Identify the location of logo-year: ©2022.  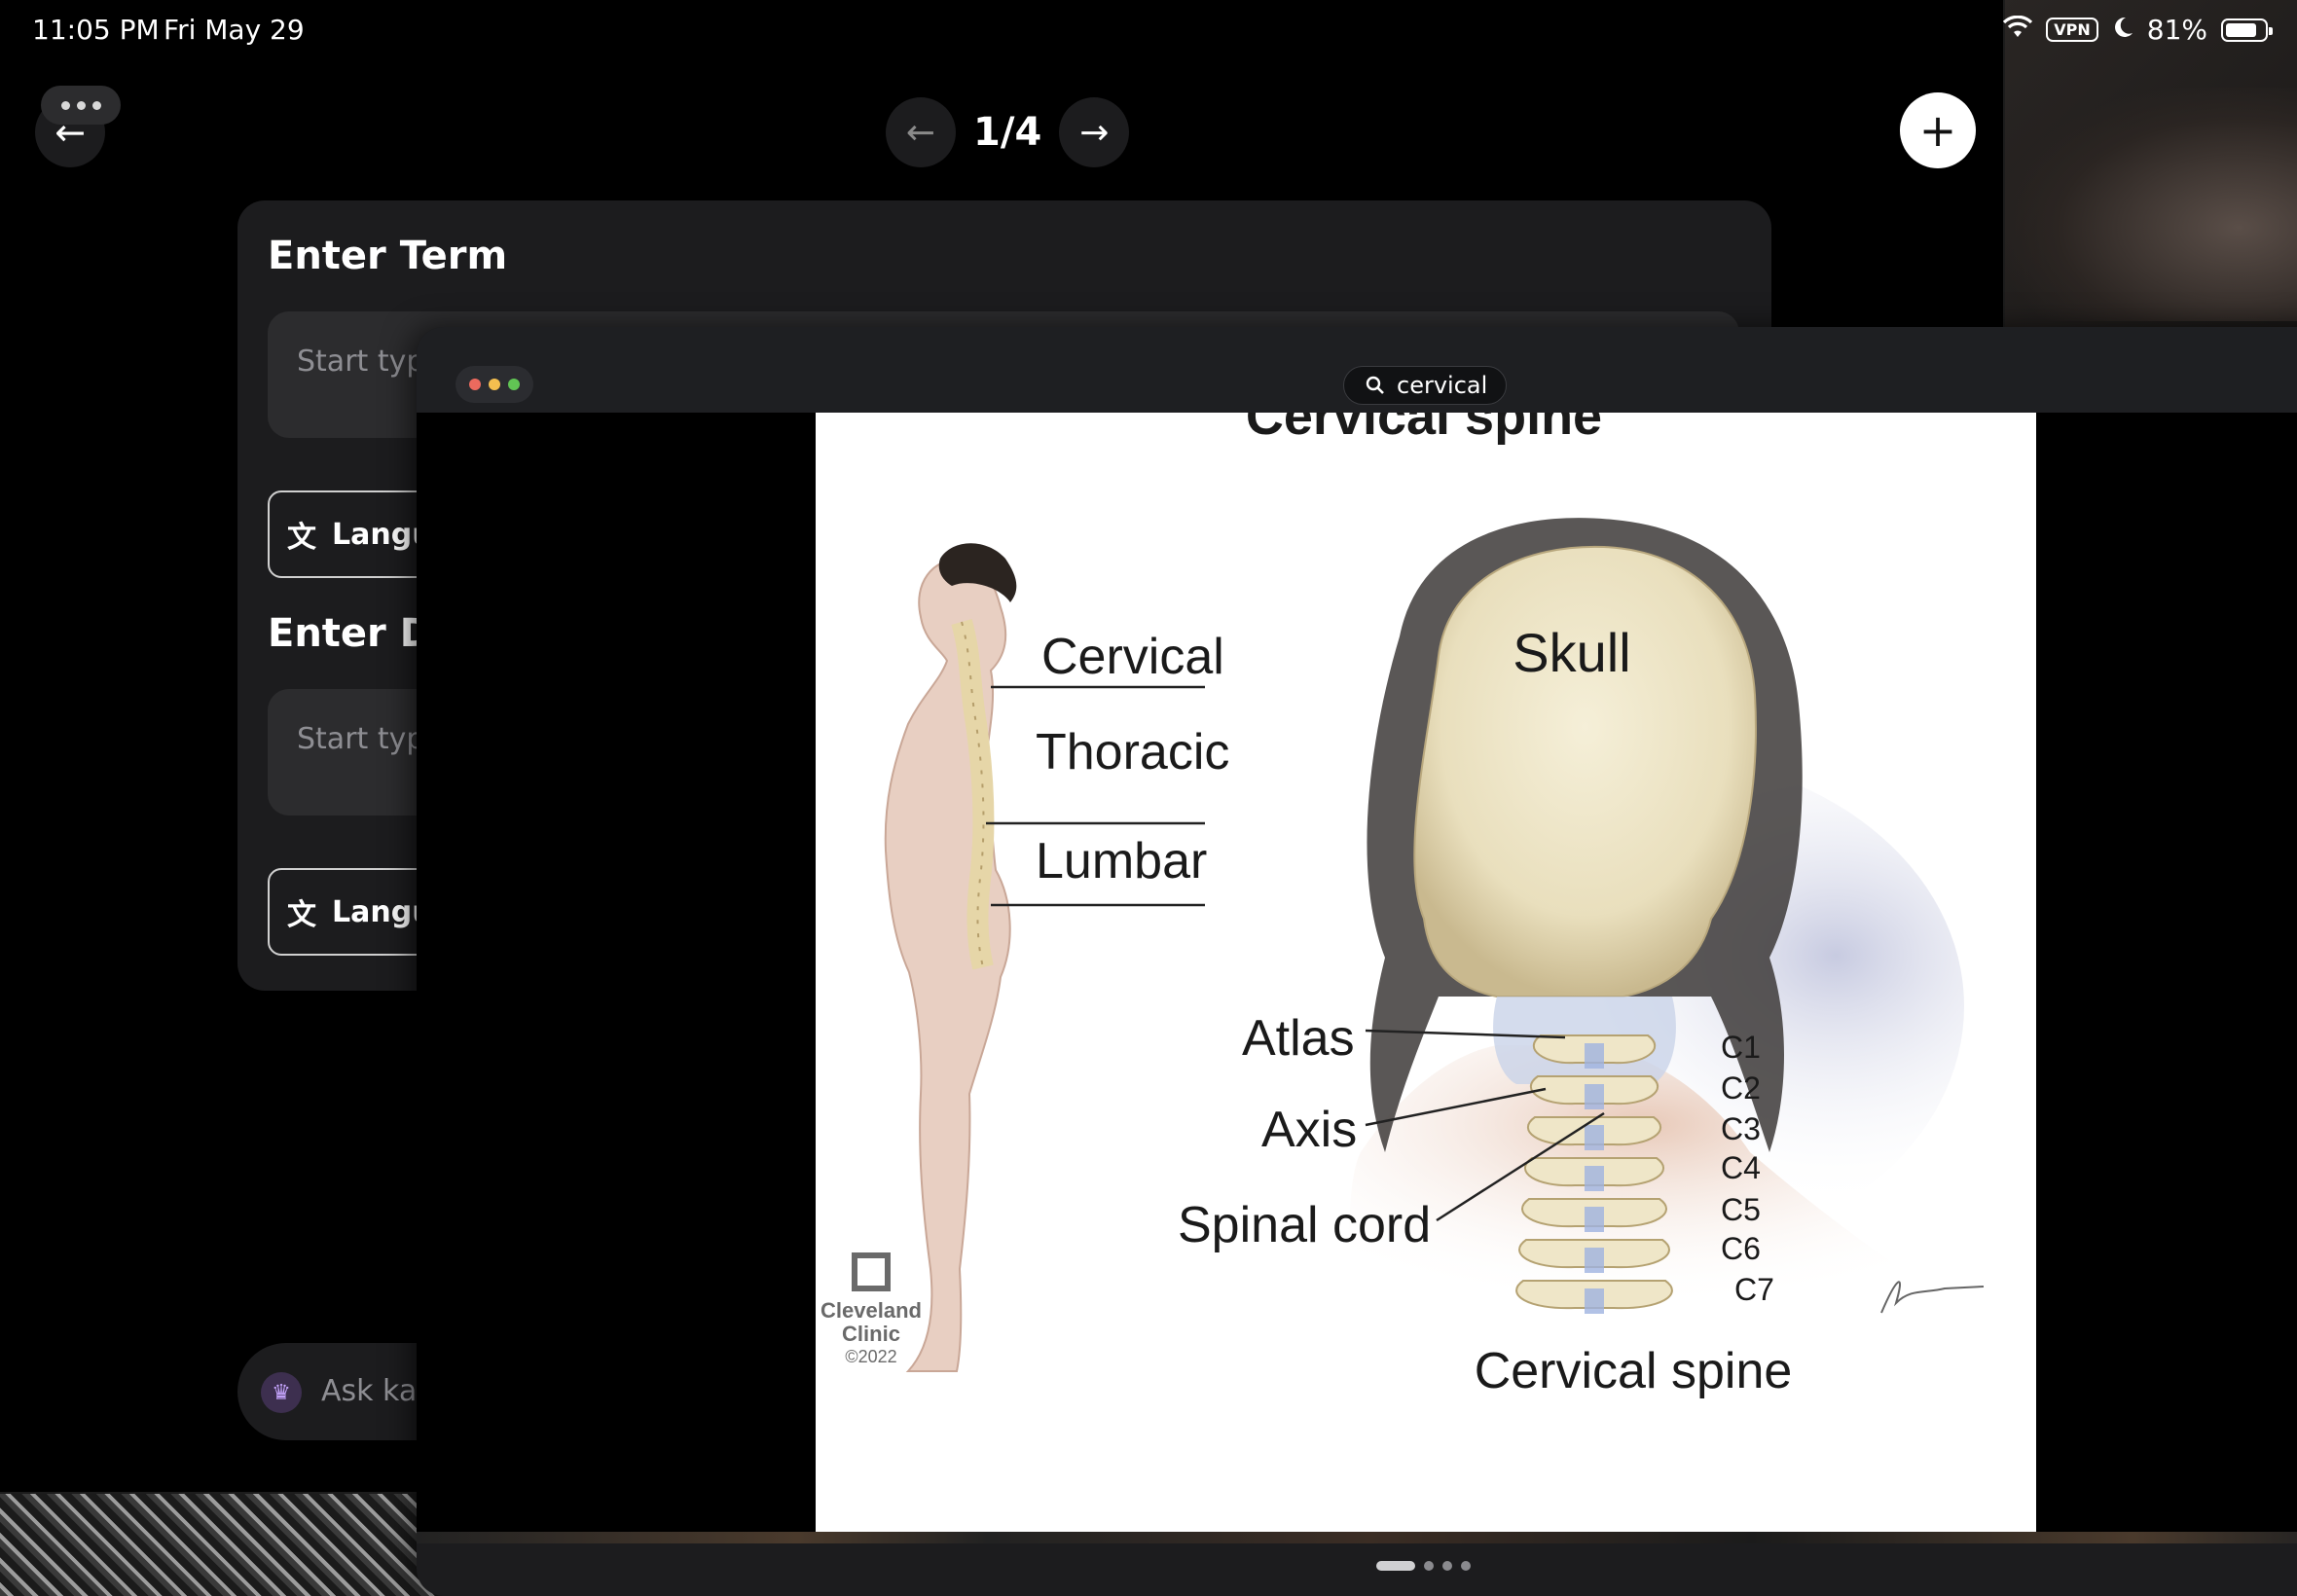
(870, 1356).